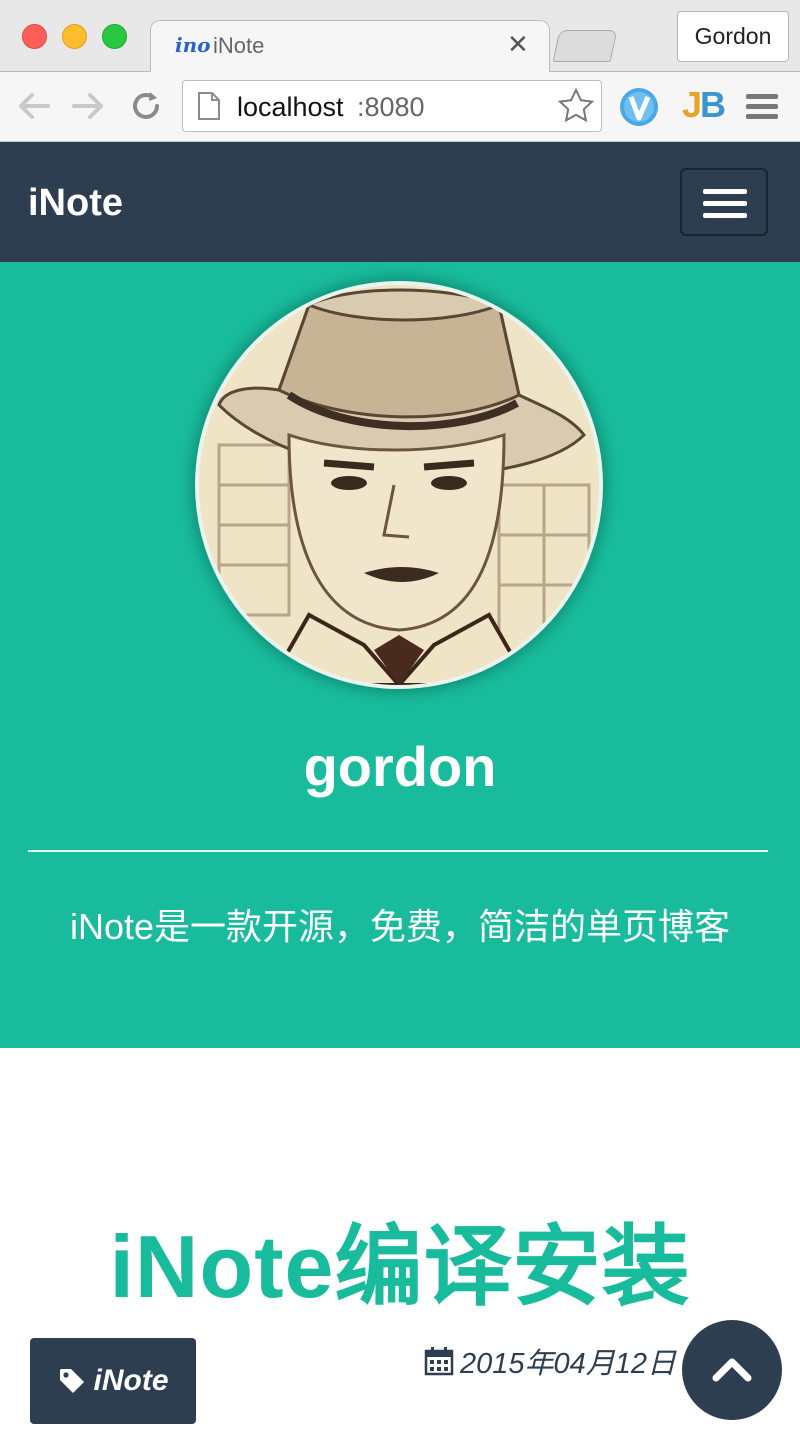 Image resolution: width=800 pixels, height=1452 pixels. I want to click on favicon: ino, so click(193, 45).